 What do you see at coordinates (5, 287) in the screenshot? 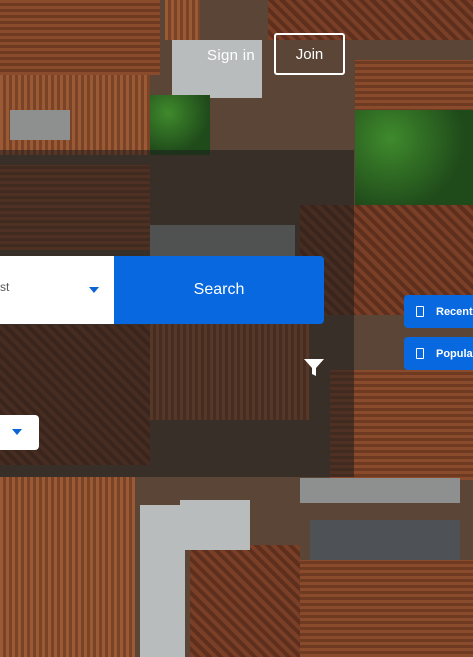
I see `search-category-value: st` at bounding box center [5, 287].